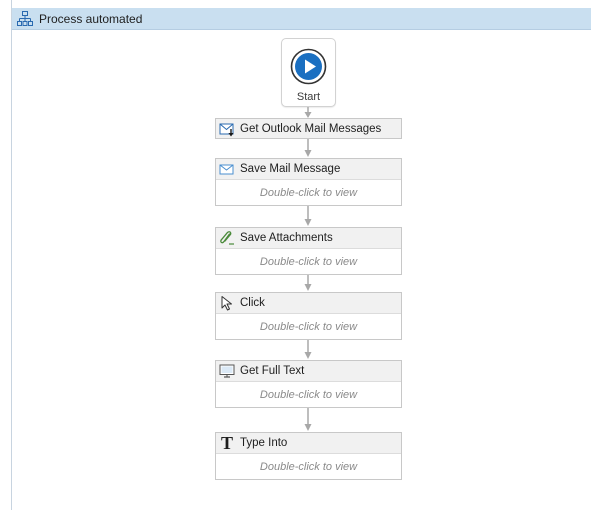 The height and width of the screenshot is (510, 591). I want to click on activity-type-into: T Type Into Double-click to view, so click(308, 456).